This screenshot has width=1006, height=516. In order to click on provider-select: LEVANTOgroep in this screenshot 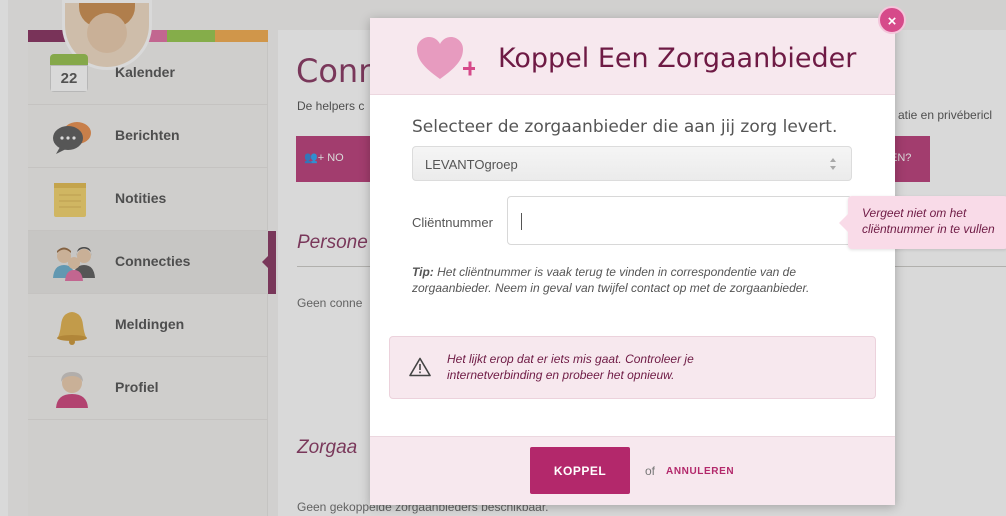, I will do `click(632, 163)`.